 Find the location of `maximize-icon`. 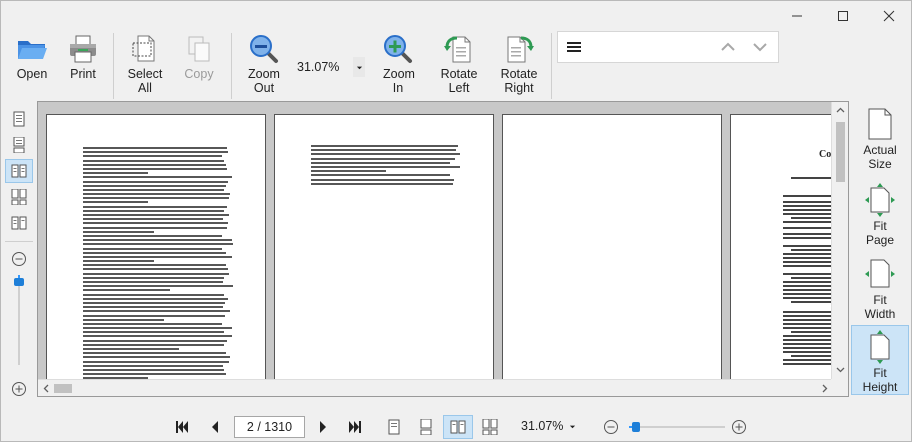

maximize-icon is located at coordinates (843, 16).